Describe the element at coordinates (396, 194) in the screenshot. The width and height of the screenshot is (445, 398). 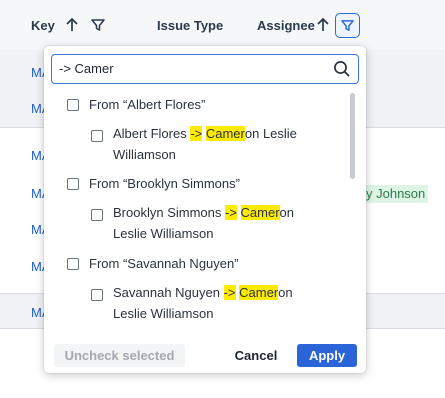
I see `assignee-lozenge: y Johnson` at that location.